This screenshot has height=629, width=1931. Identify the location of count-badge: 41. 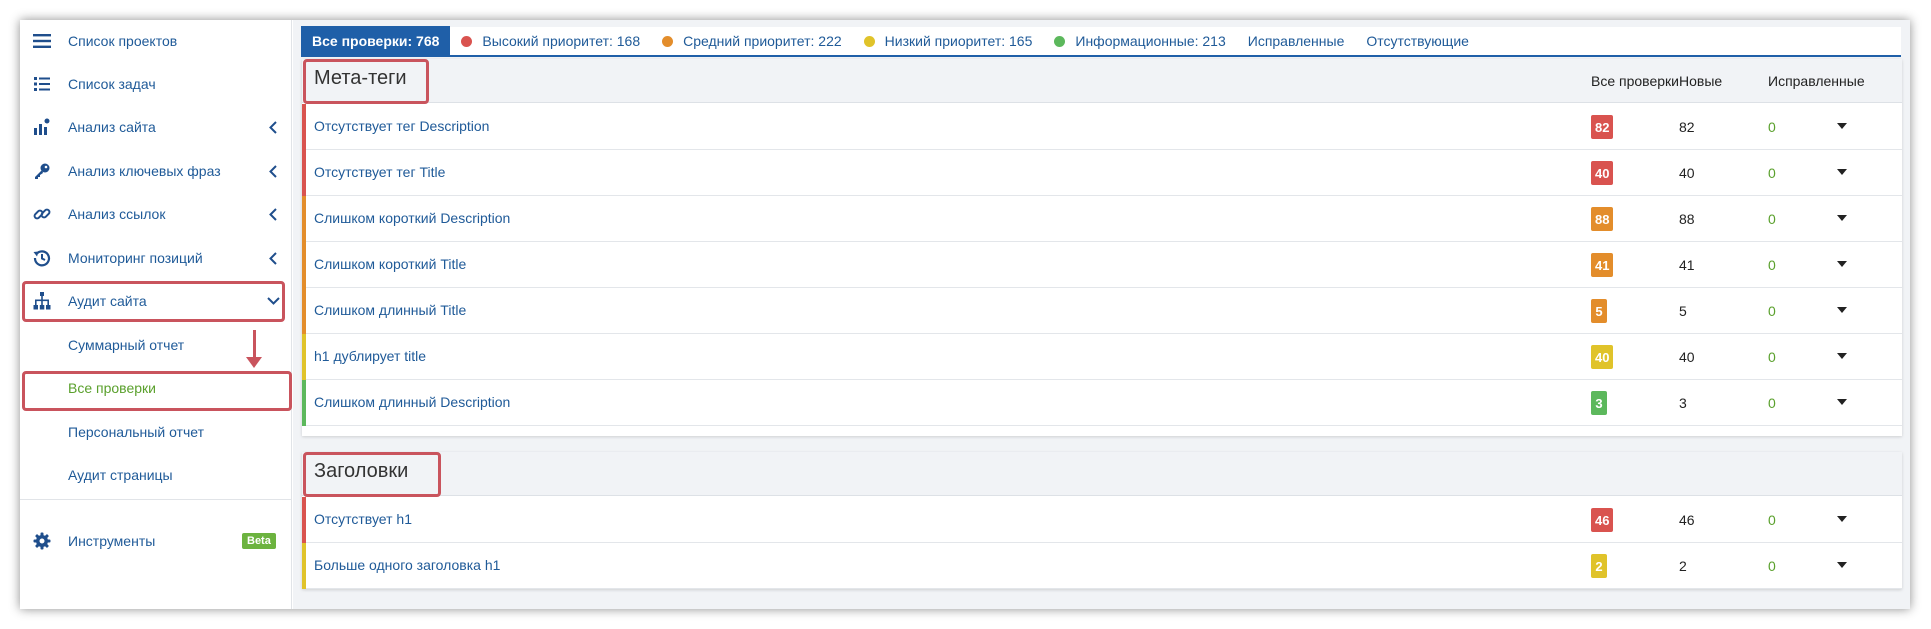
(1602, 265).